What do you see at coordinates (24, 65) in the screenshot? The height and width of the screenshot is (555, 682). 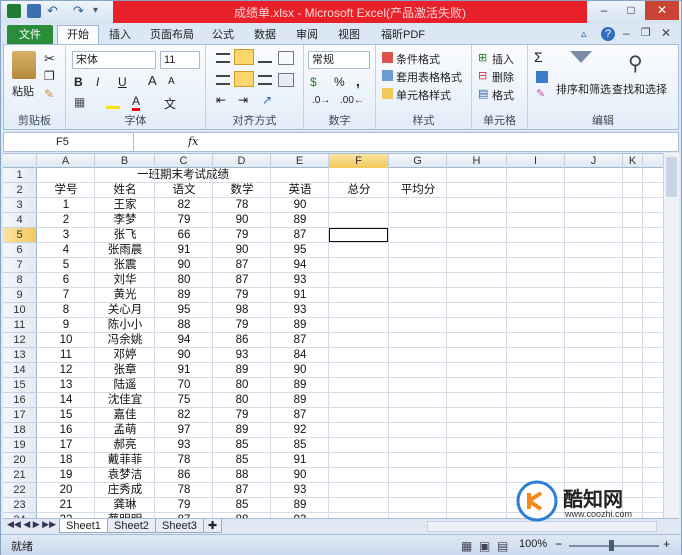 I see `paste-icon` at bounding box center [24, 65].